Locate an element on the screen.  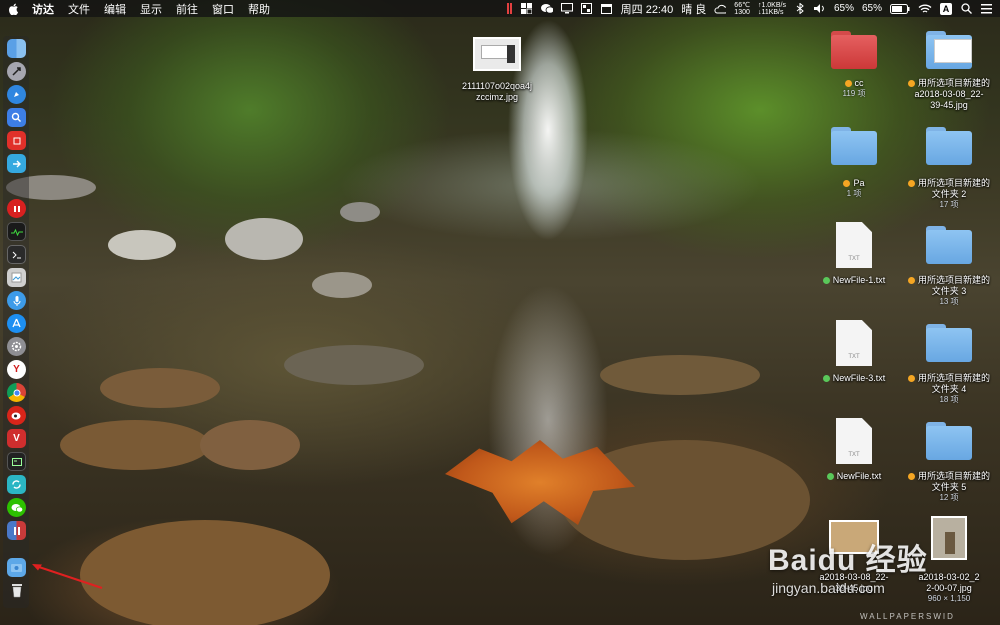
cpu-temp: 66℃ is located at coordinates (742, 5).